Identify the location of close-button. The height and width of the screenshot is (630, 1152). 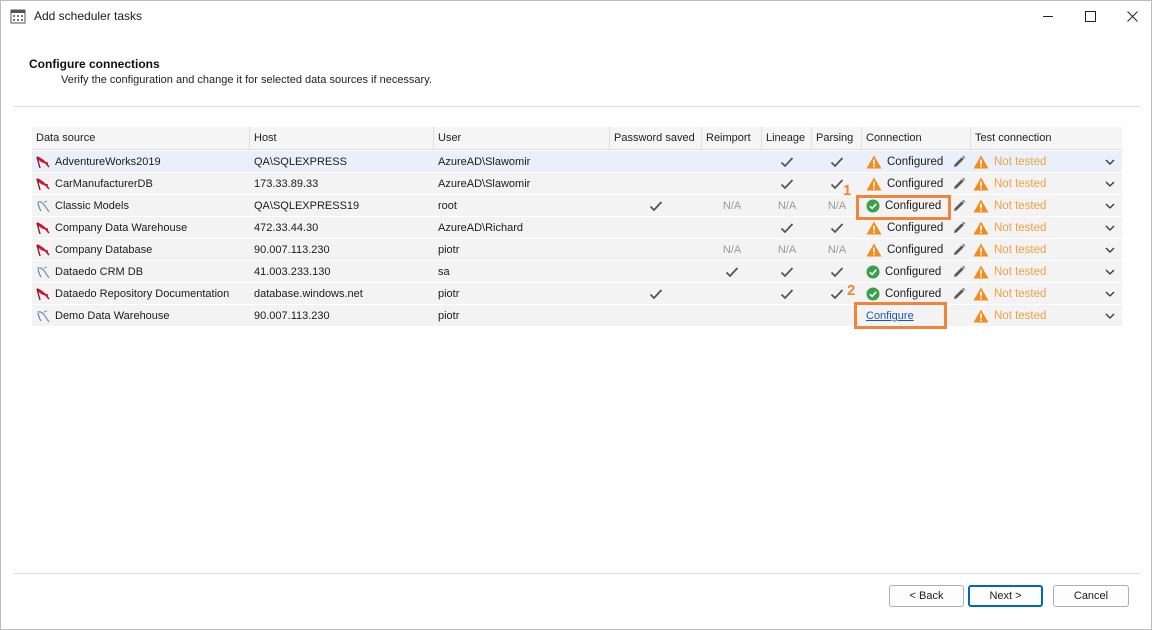
(1130, 16).